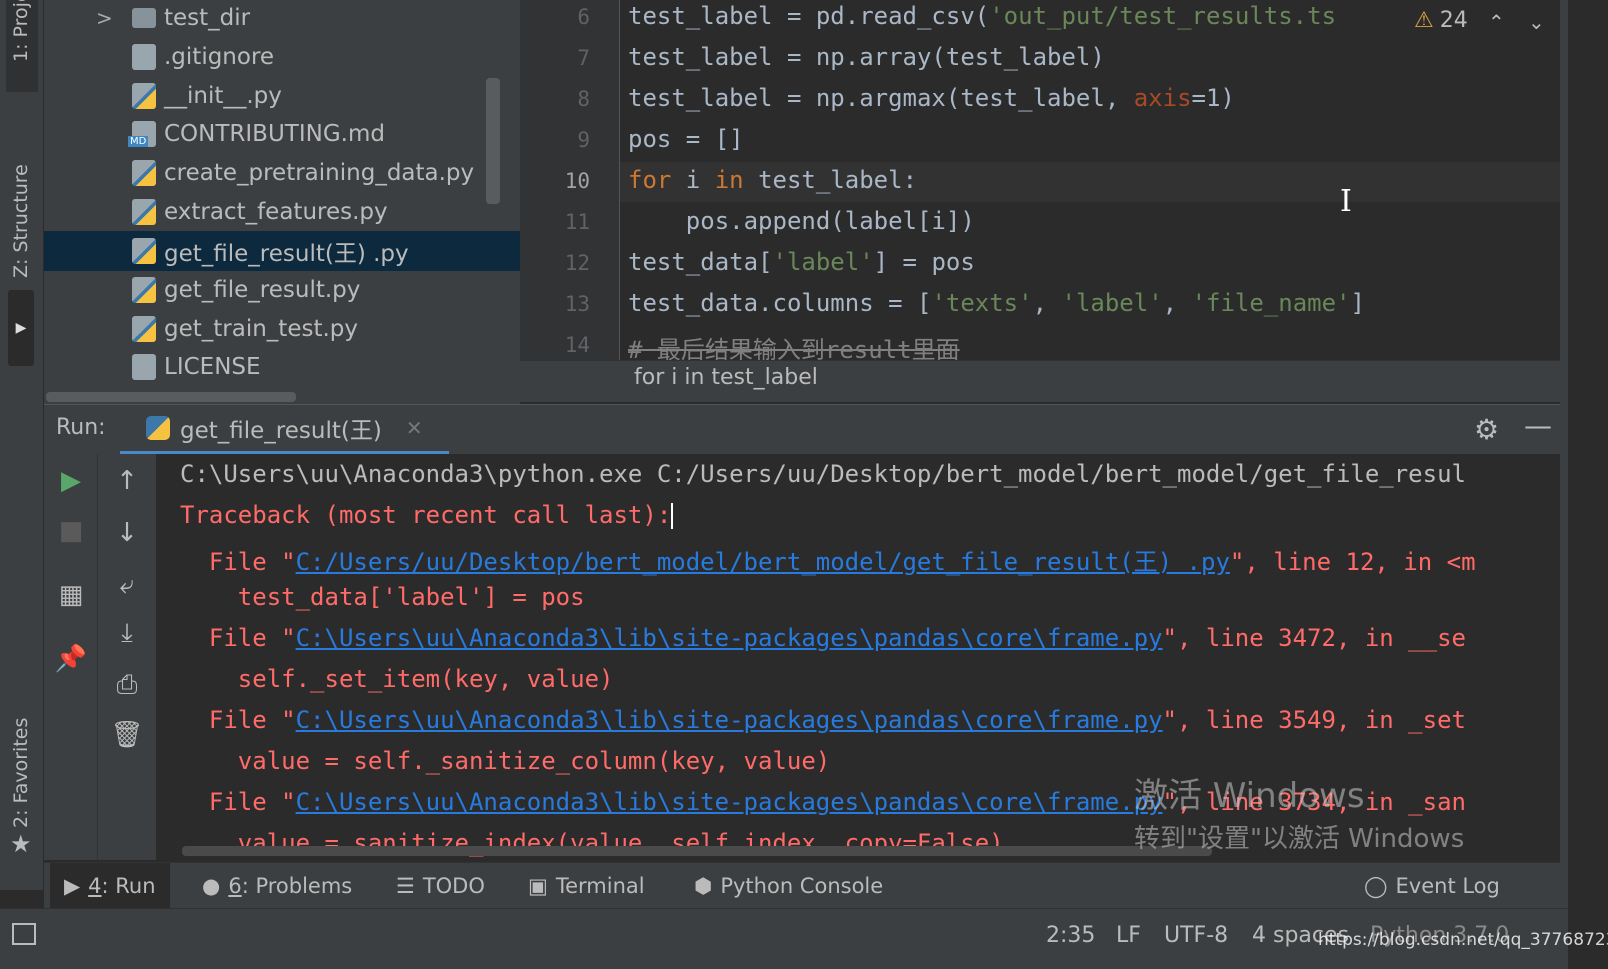 The height and width of the screenshot is (969, 1608). I want to click on run-tab: get_file_result(王) ✕, so click(284, 430).